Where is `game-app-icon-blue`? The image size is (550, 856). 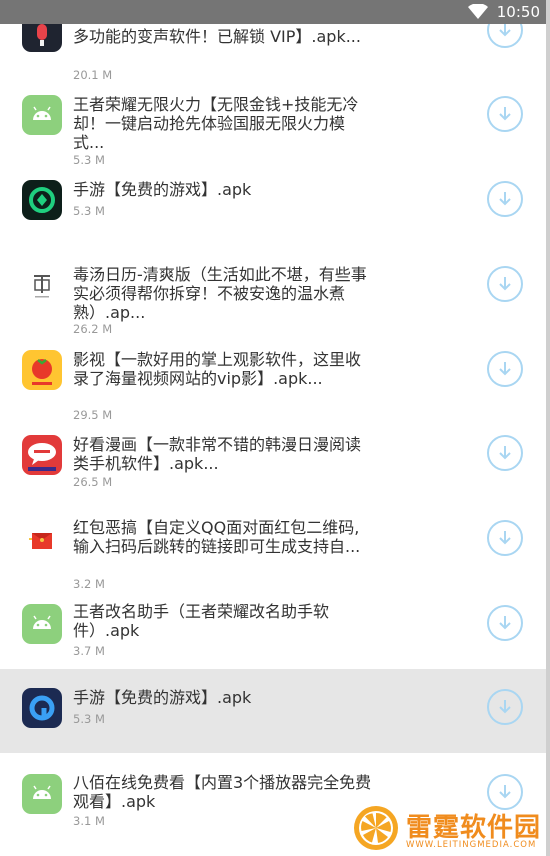
game-app-icon-blue is located at coordinates (42, 708).